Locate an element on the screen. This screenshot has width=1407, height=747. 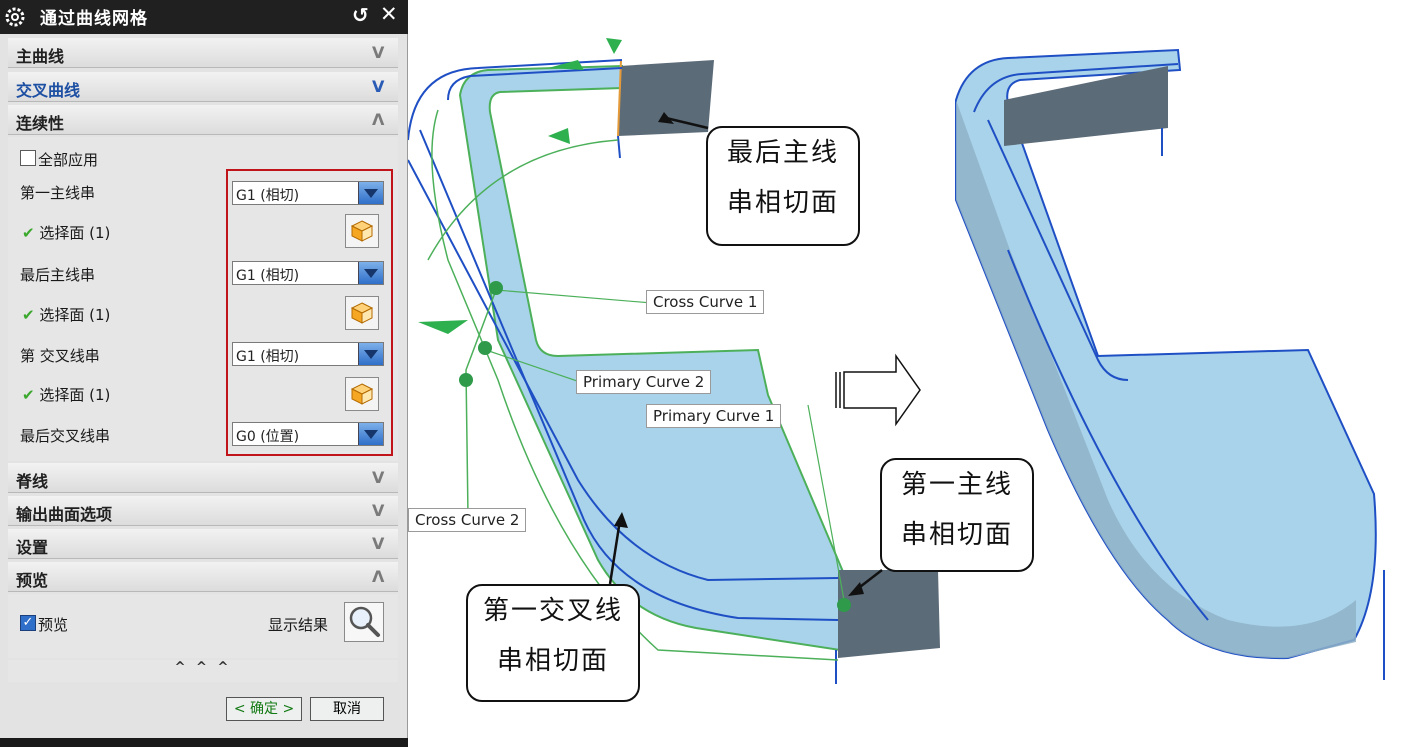
dialog-titlebar: 通过曲线网格 ↺ ✕ is located at coordinates (204, 17).